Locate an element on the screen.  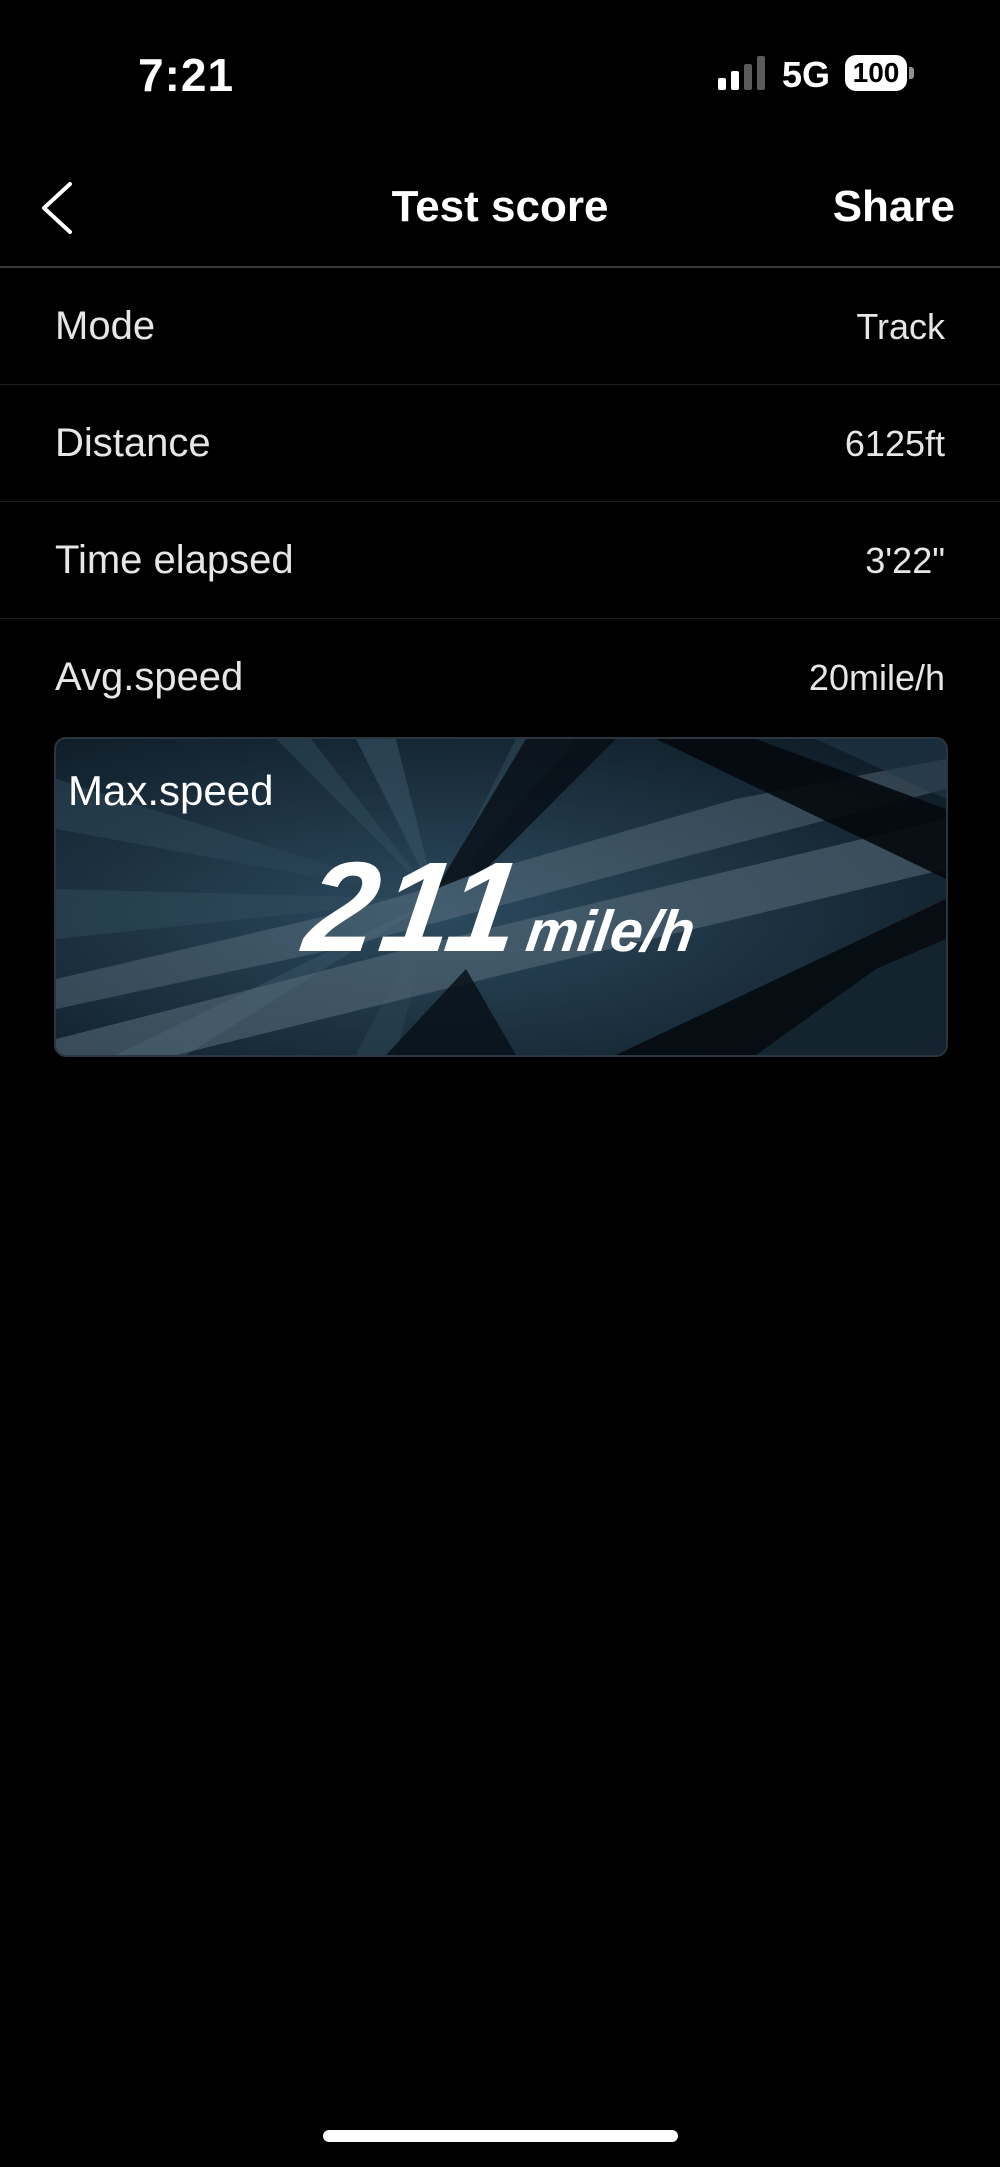
row-label: Distance is located at coordinates (133, 443).